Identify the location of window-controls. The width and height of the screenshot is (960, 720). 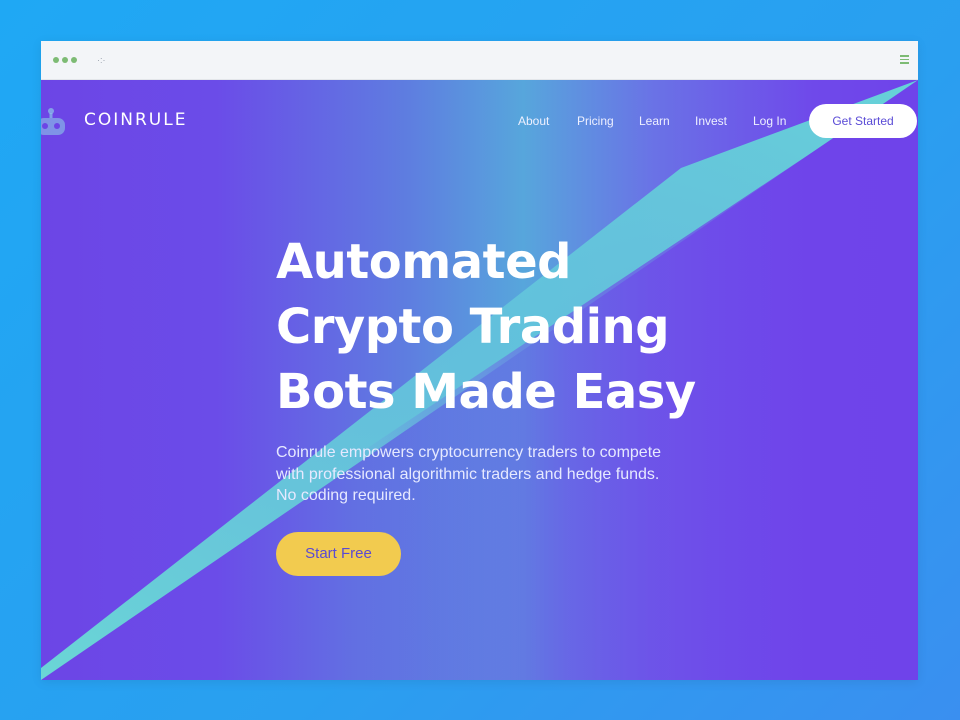
(65, 60).